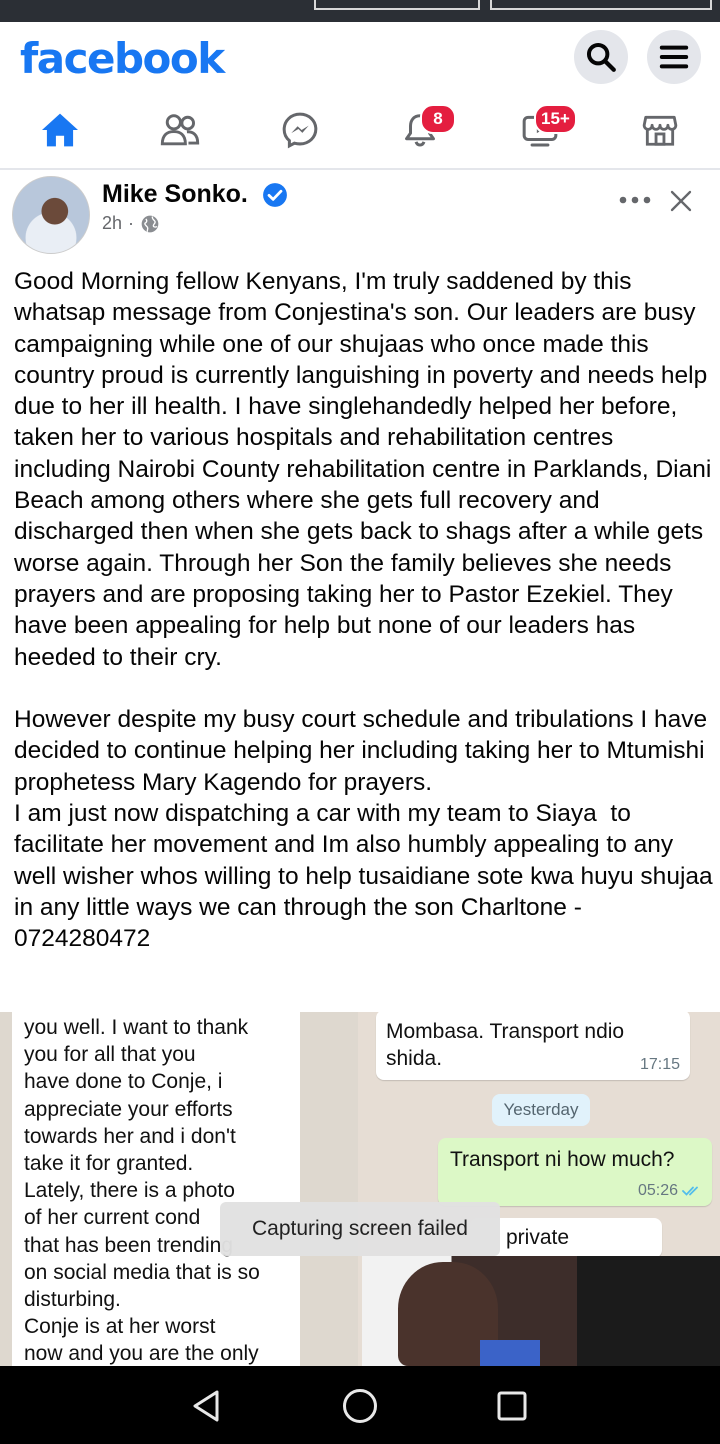  I want to click on tab-home, so click(60, 130).